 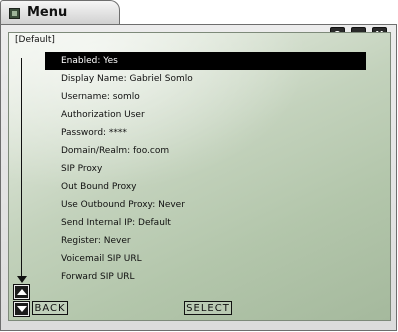 What do you see at coordinates (205, 205) in the screenshot?
I see `menu-item-use-outbound-proxy: Use Outbound Proxy: Never` at bounding box center [205, 205].